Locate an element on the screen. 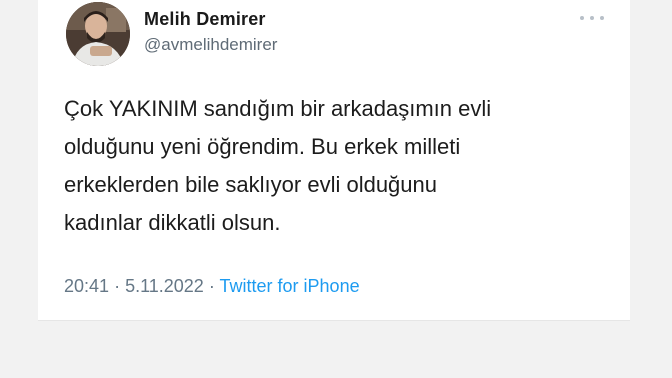  avatar is located at coordinates (98, 34).